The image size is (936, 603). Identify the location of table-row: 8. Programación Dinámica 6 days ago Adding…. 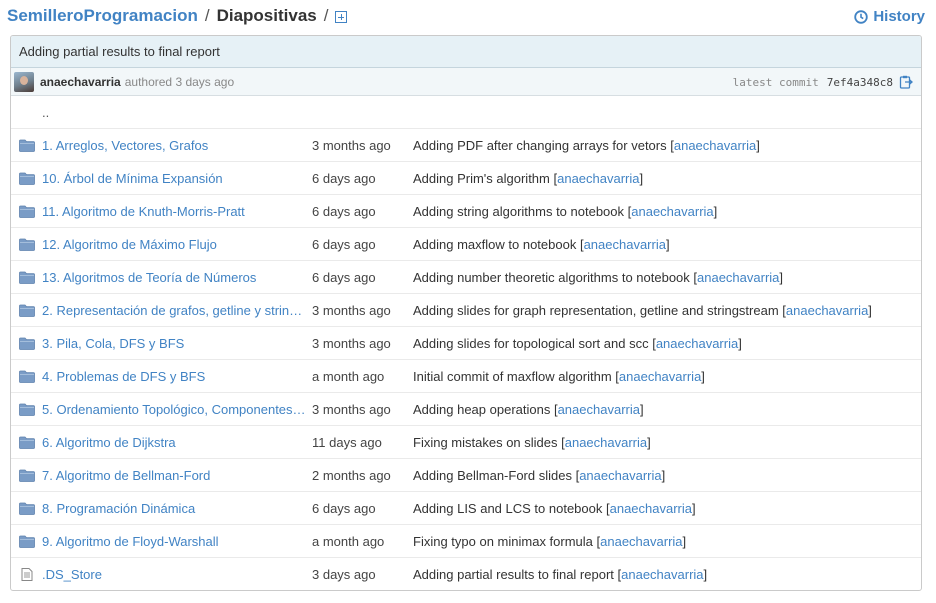
(466, 508).